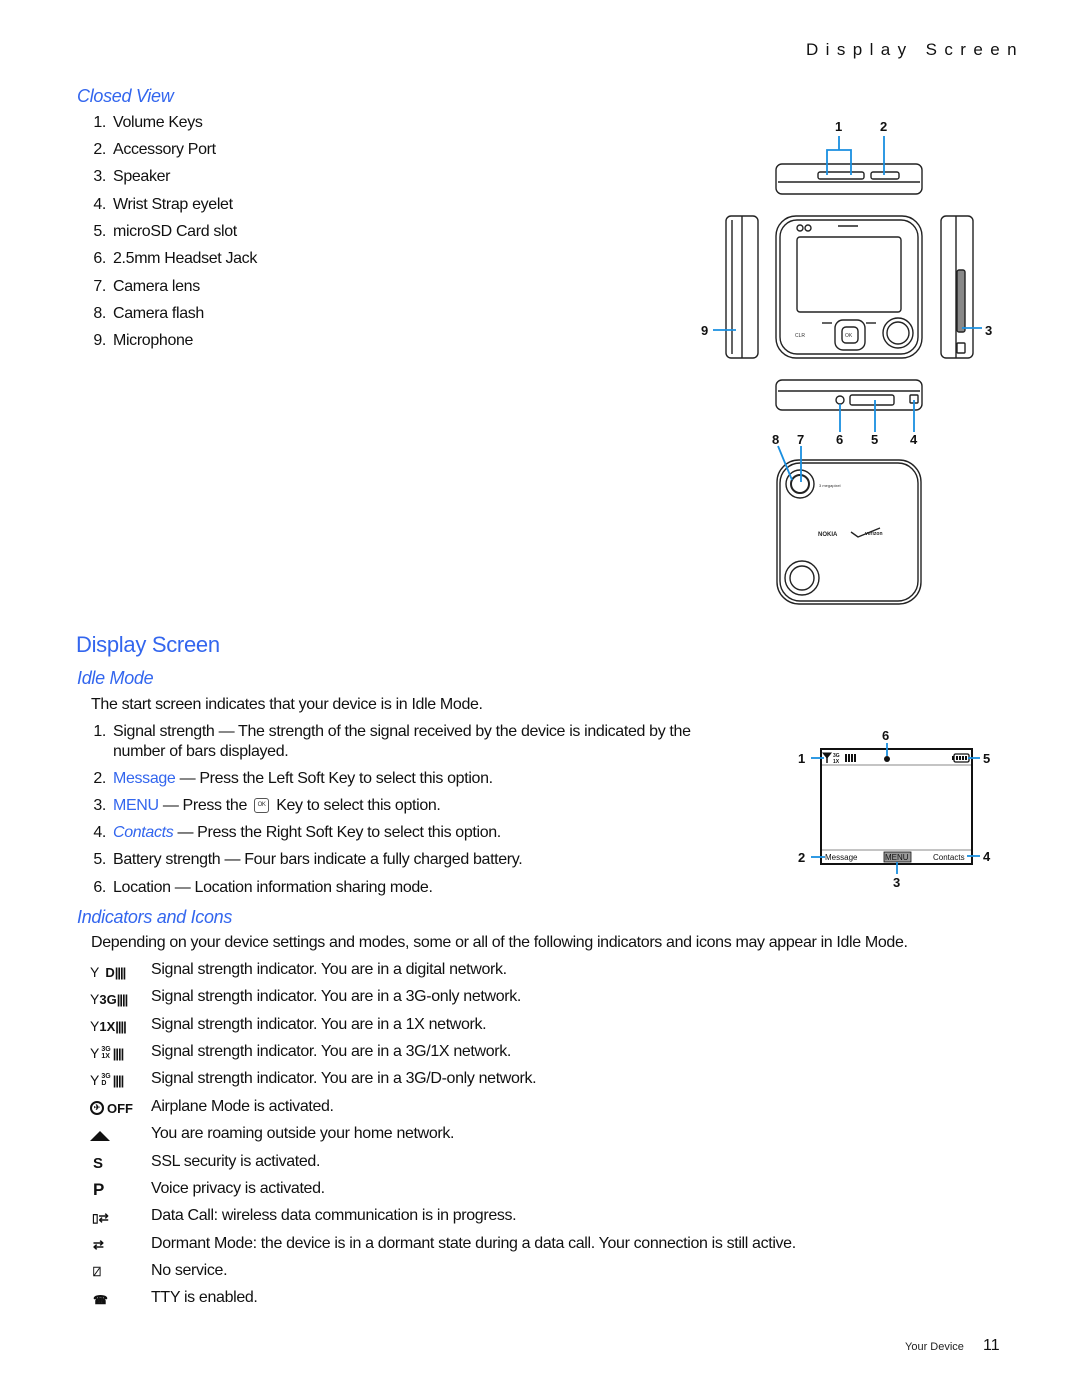 The width and height of the screenshot is (1080, 1397). What do you see at coordinates (132, 176) in the screenshot?
I see `list-item: 3. Speaker` at bounding box center [132, 176].